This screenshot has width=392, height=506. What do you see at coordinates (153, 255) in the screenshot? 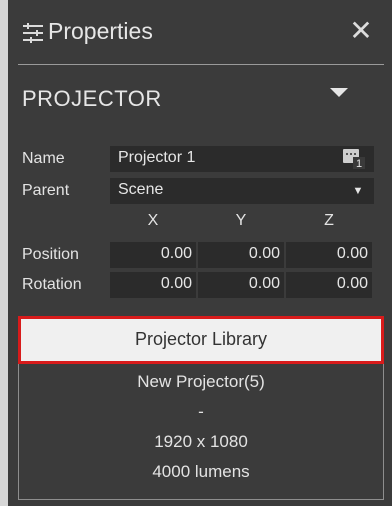
I see `position-x-input: 0.00` at bounding box center [153, 255].